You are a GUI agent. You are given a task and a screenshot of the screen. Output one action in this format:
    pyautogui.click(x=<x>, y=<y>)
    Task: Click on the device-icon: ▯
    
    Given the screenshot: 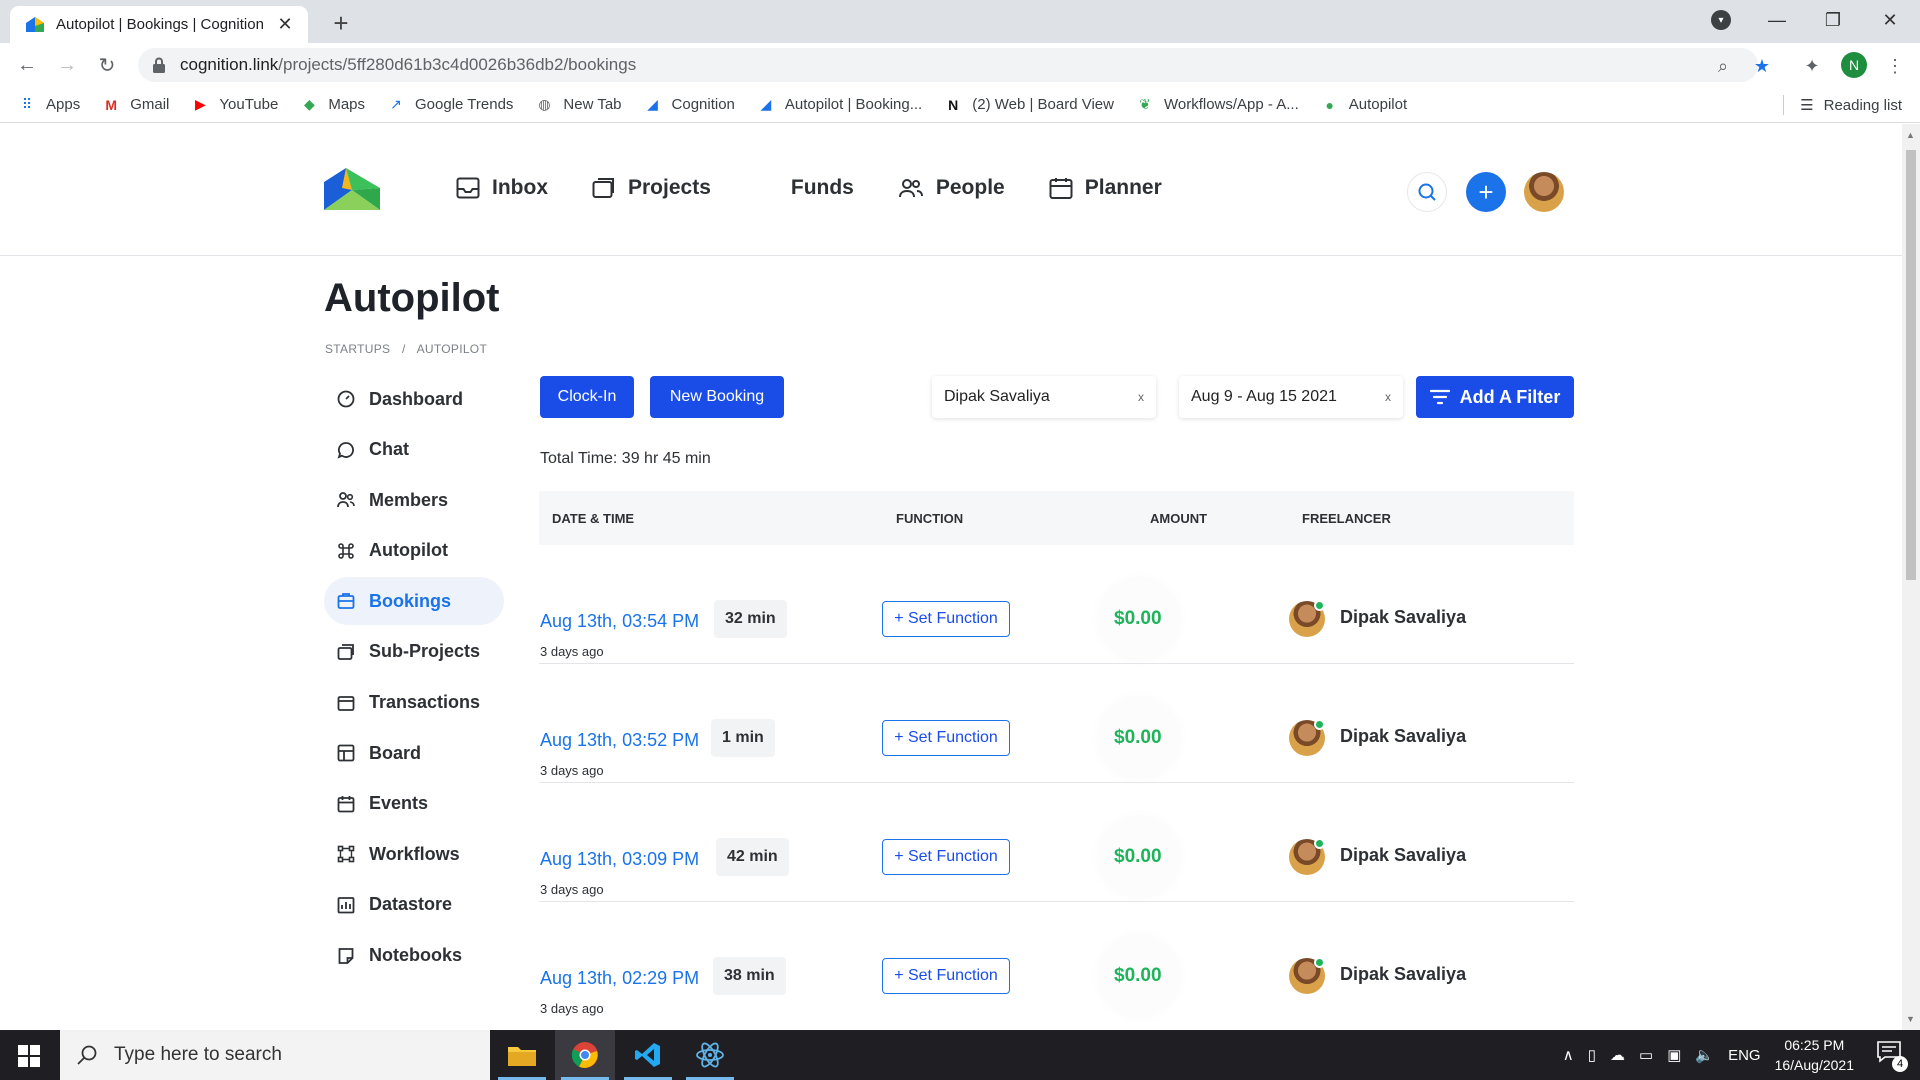 What is the action you would take?
    pyautogui.click(x=1592, y=1055)
    